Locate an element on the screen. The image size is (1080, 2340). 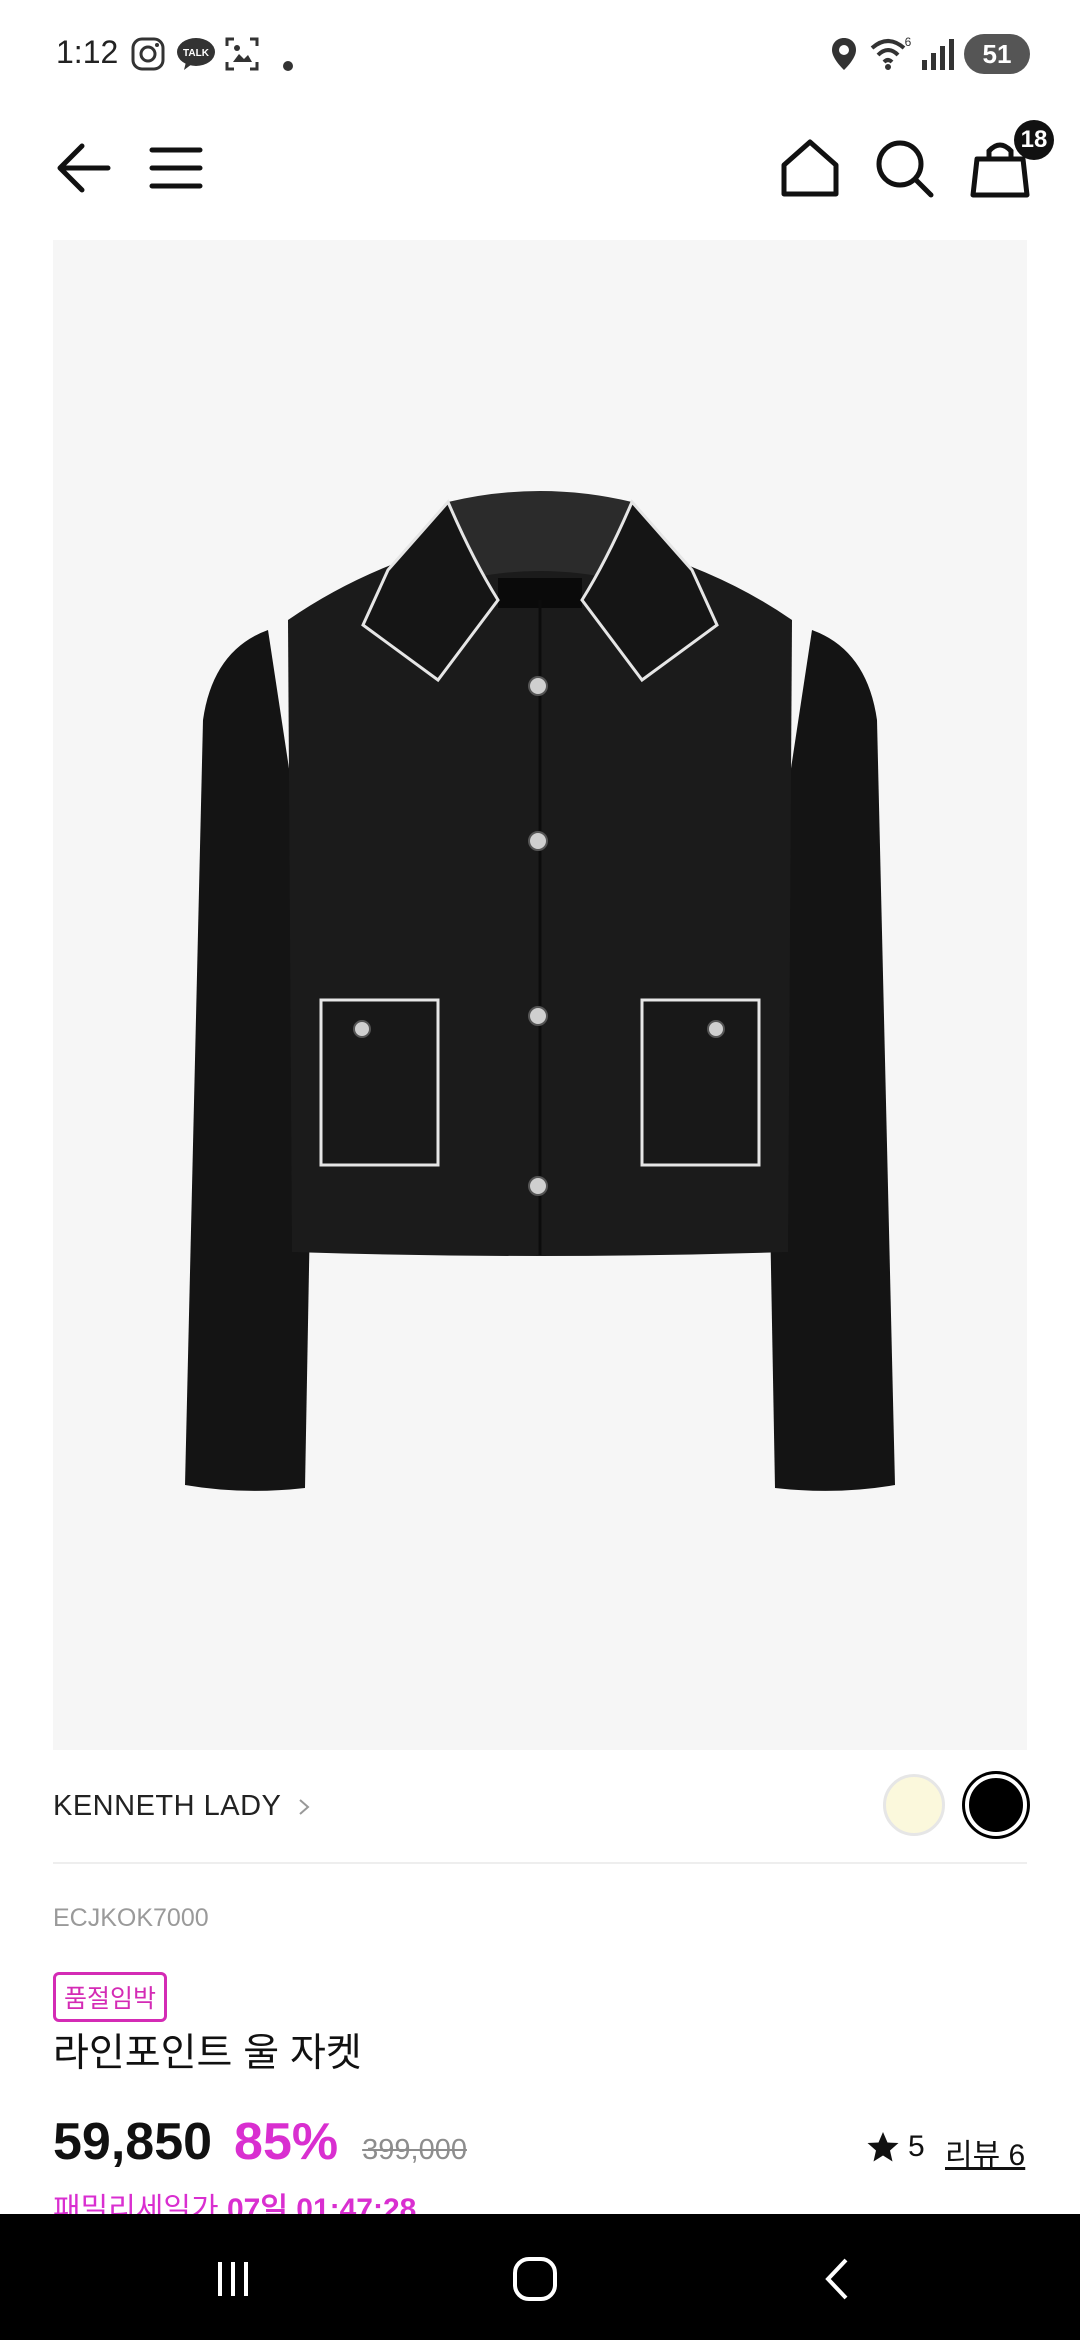
wifi-band-label: 6 is located at coordinates (908, 42).